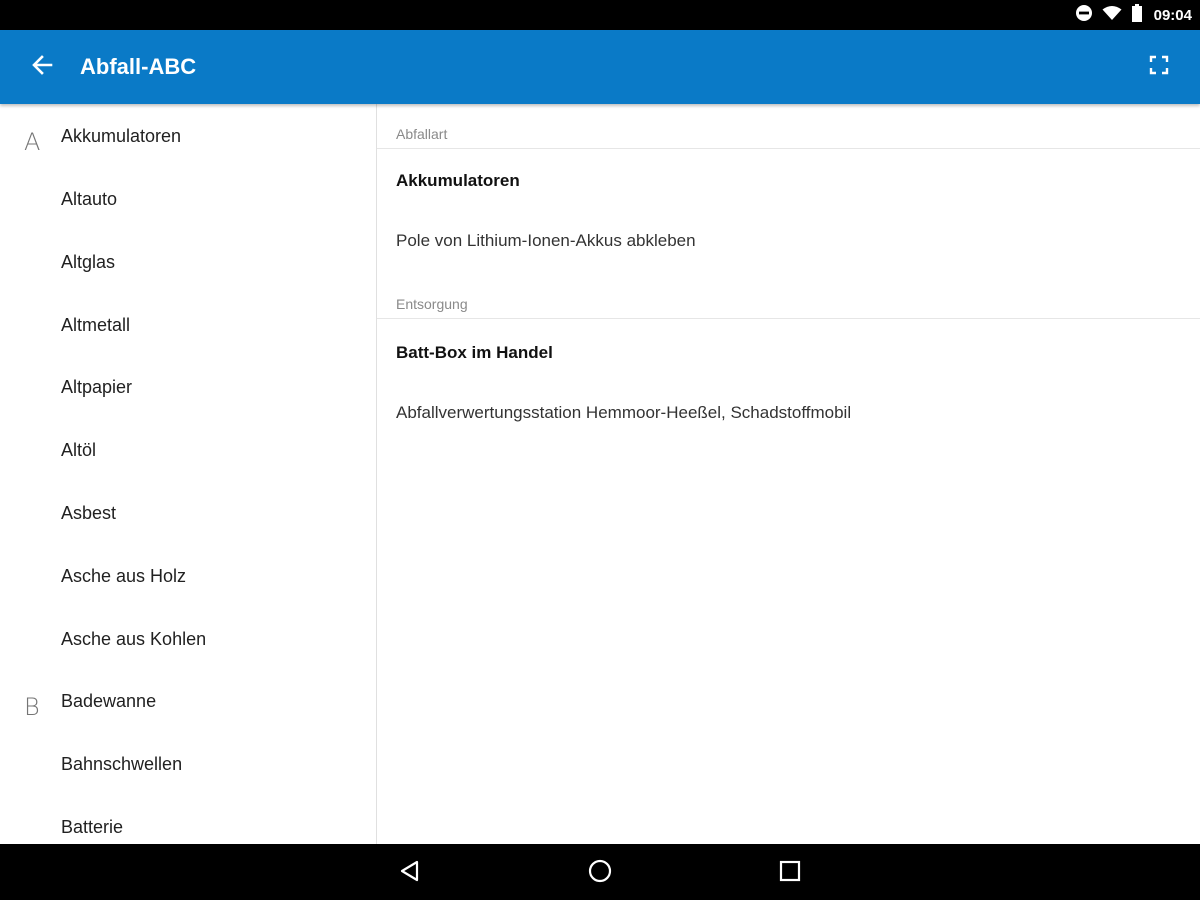  I want to click on list-item: Altmetall, so click(188, 324).